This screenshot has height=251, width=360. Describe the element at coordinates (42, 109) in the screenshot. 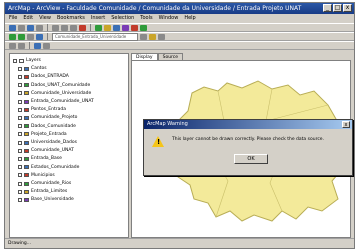

I see `toc-layer-item: Pontos_Entrada` at that location.